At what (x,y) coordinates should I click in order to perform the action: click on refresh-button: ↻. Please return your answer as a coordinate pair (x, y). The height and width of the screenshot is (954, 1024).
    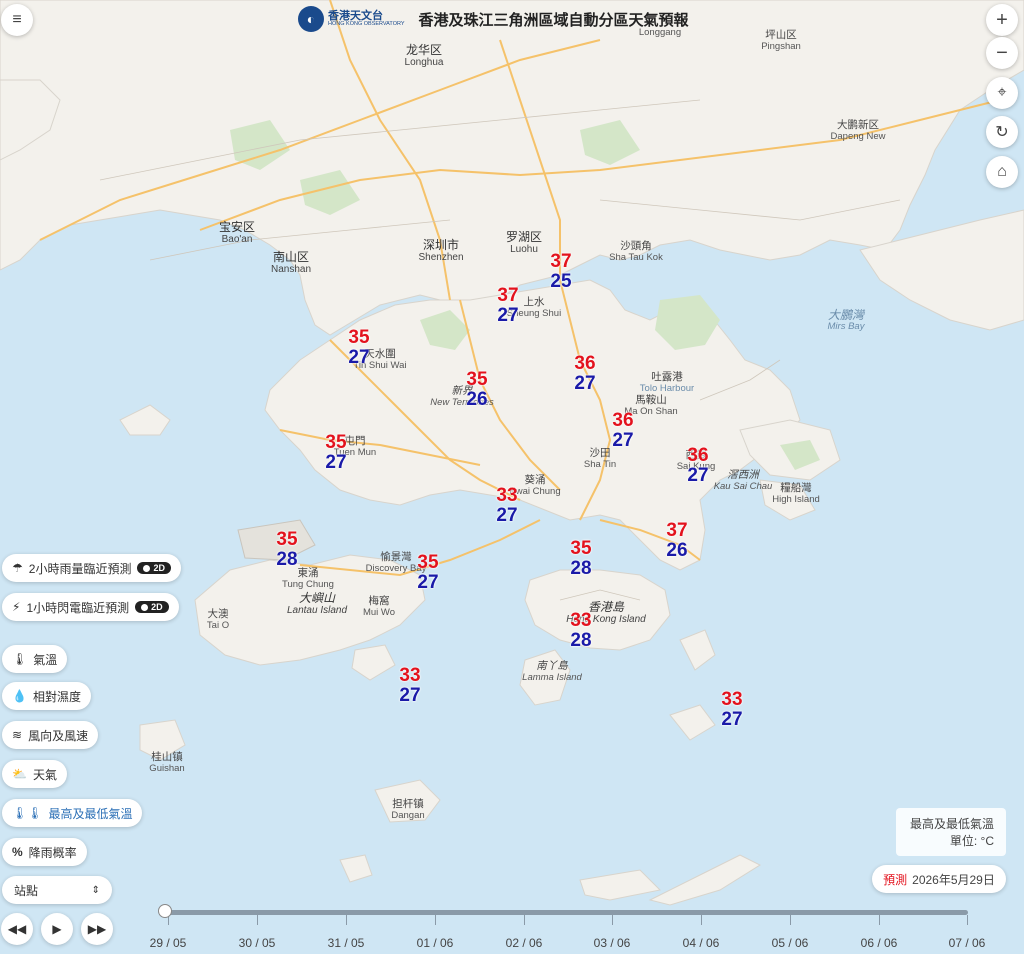
    Looking at the image, I should click on (1002, 132).